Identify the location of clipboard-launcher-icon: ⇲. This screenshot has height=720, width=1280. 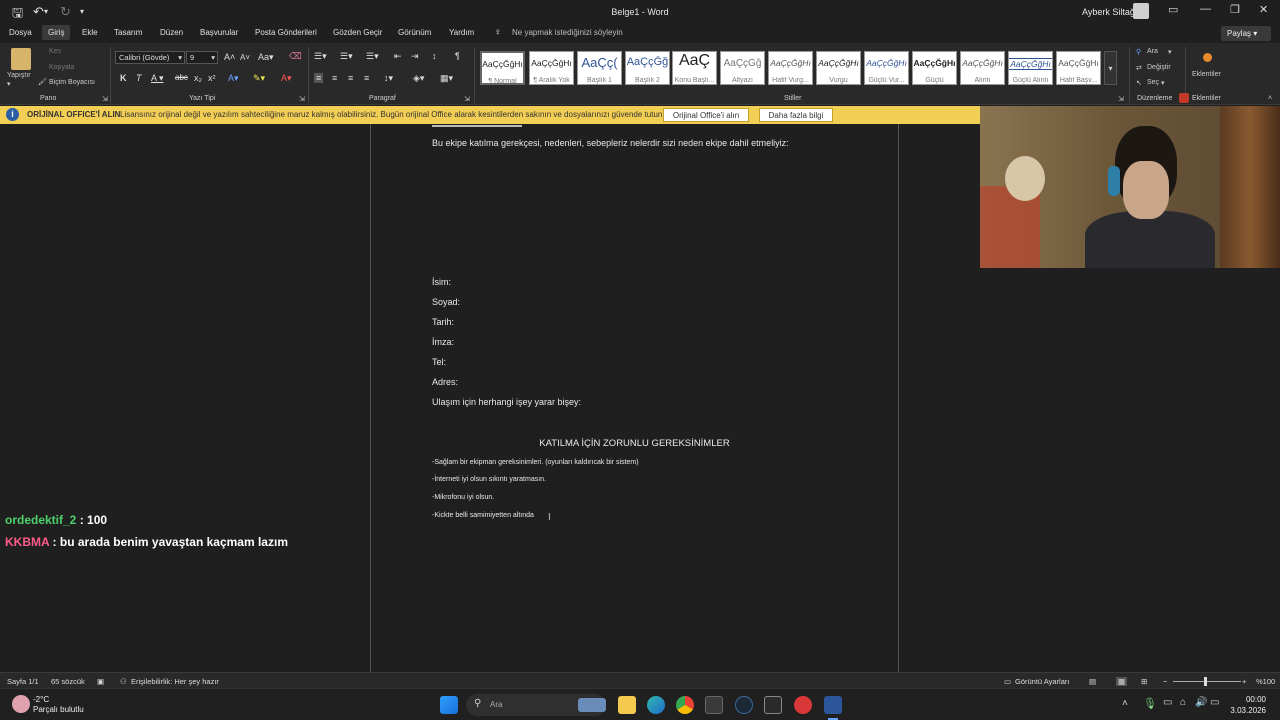
(105, 99).